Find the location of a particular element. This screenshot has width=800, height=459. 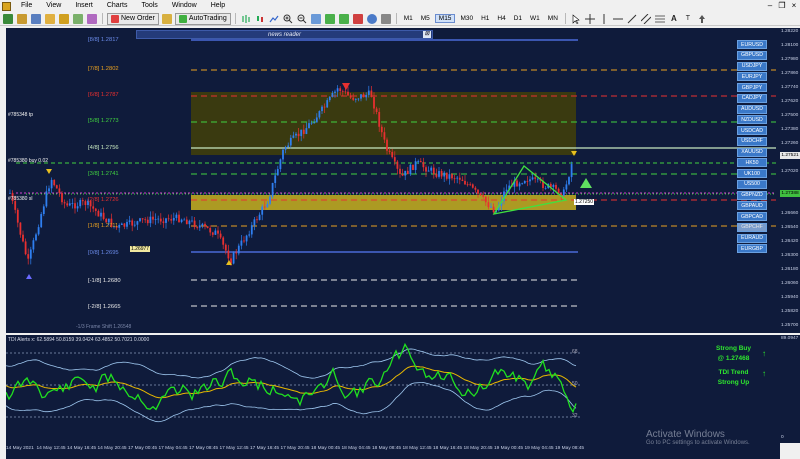

symbol-button: HK50 is located at coordinates (752, 163).